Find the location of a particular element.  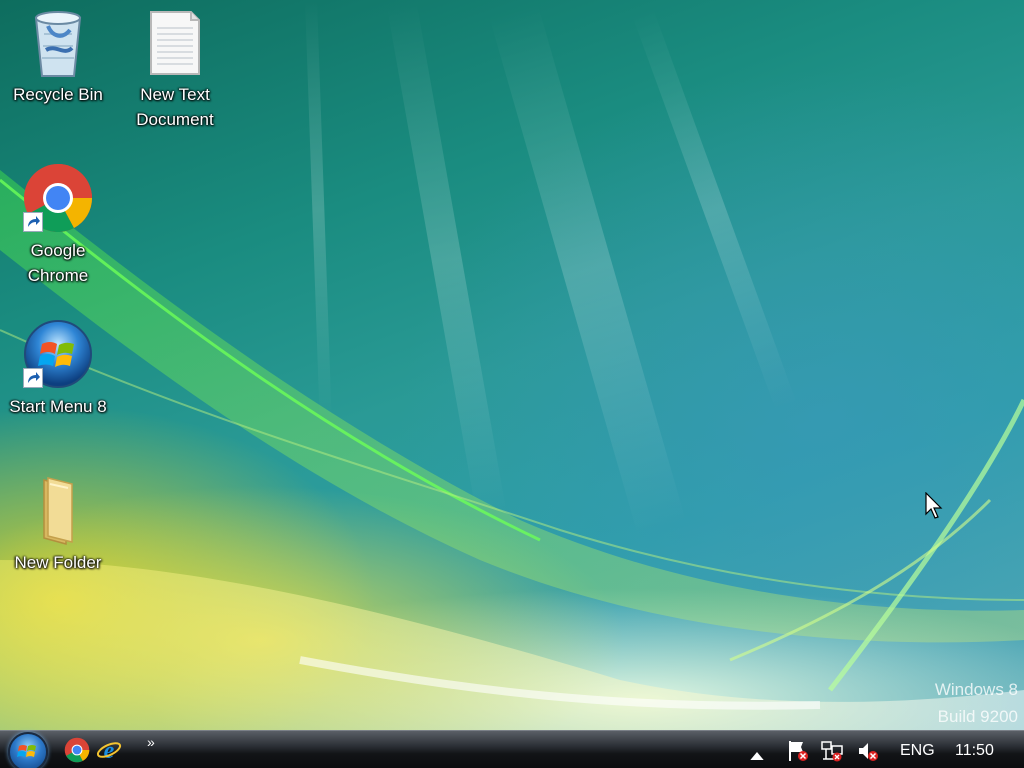

new-folder-label: New Folder is located at coordinates (58, 562).